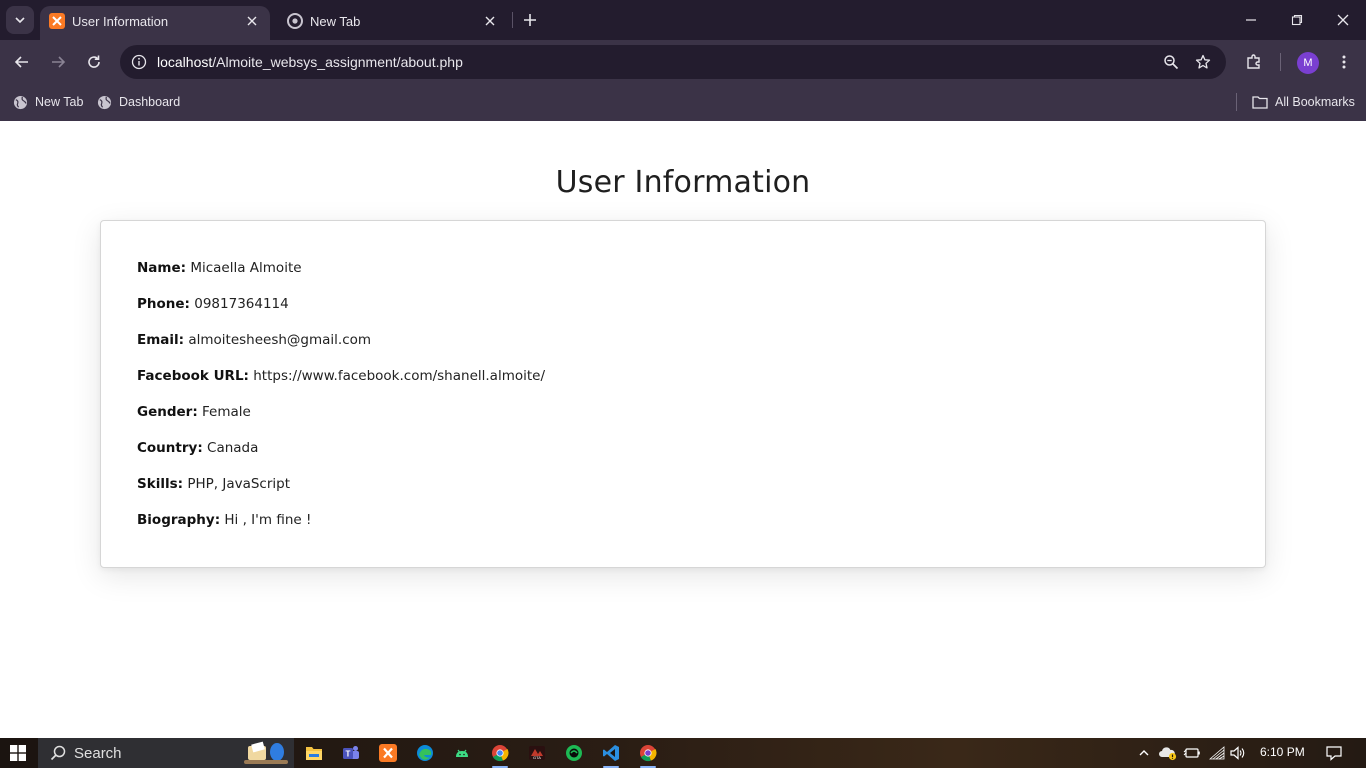 This screenshot has width=1366, height=768. What do you see at coordinates (179, 520) in the screenshot?
I see `field-label: Biography:` at bounding box center [179, 520].